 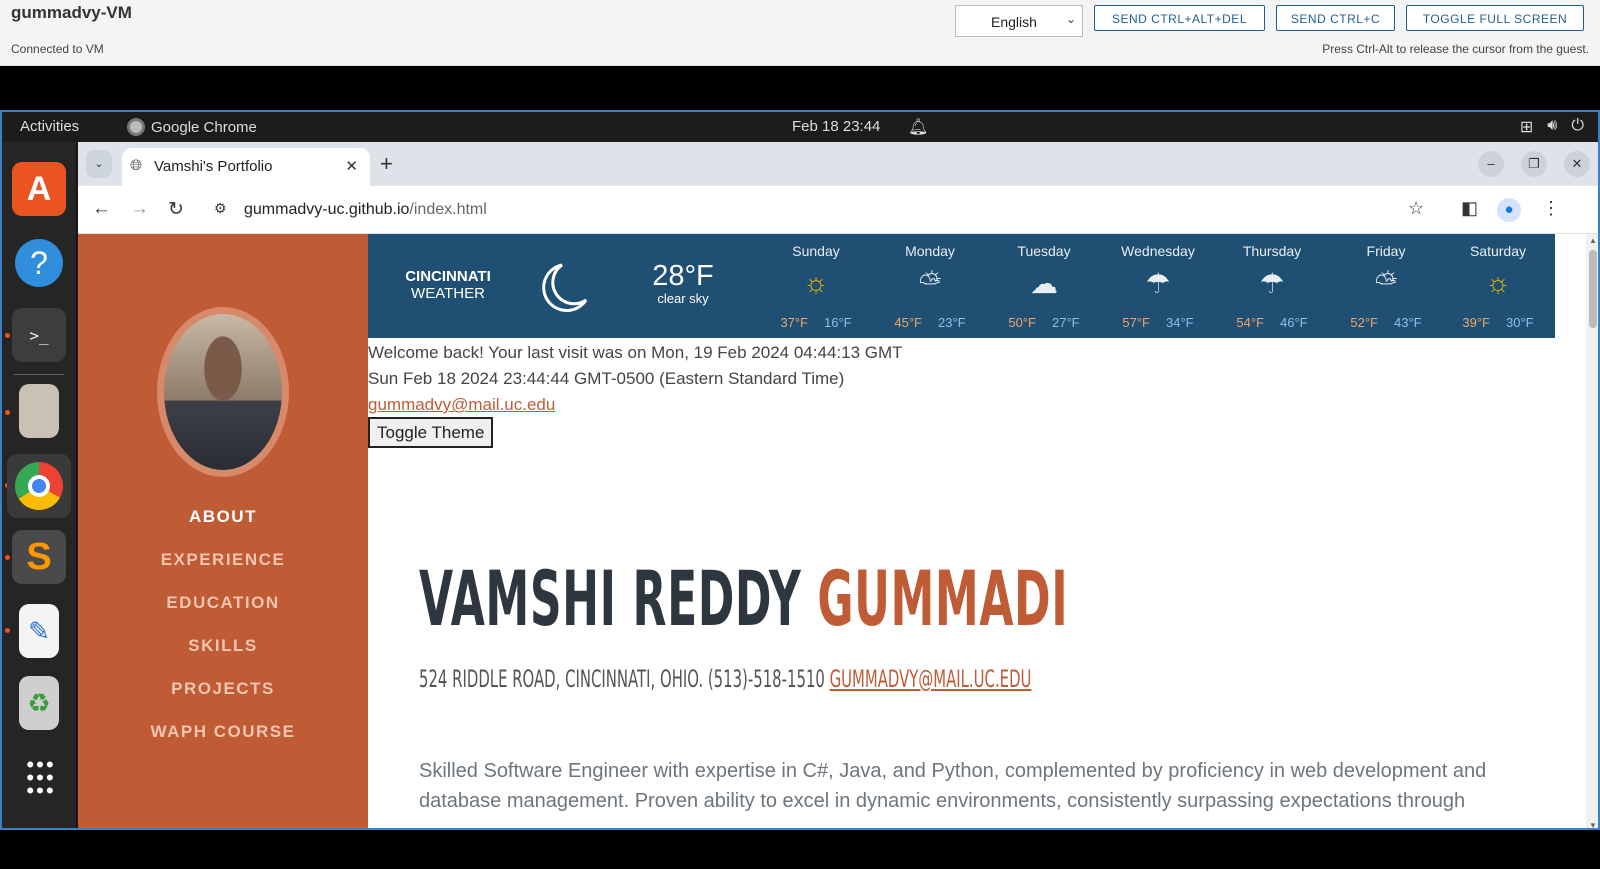 I want to click on show-apps-icon: • • • • • • • • •, so click(x=39, y=777).